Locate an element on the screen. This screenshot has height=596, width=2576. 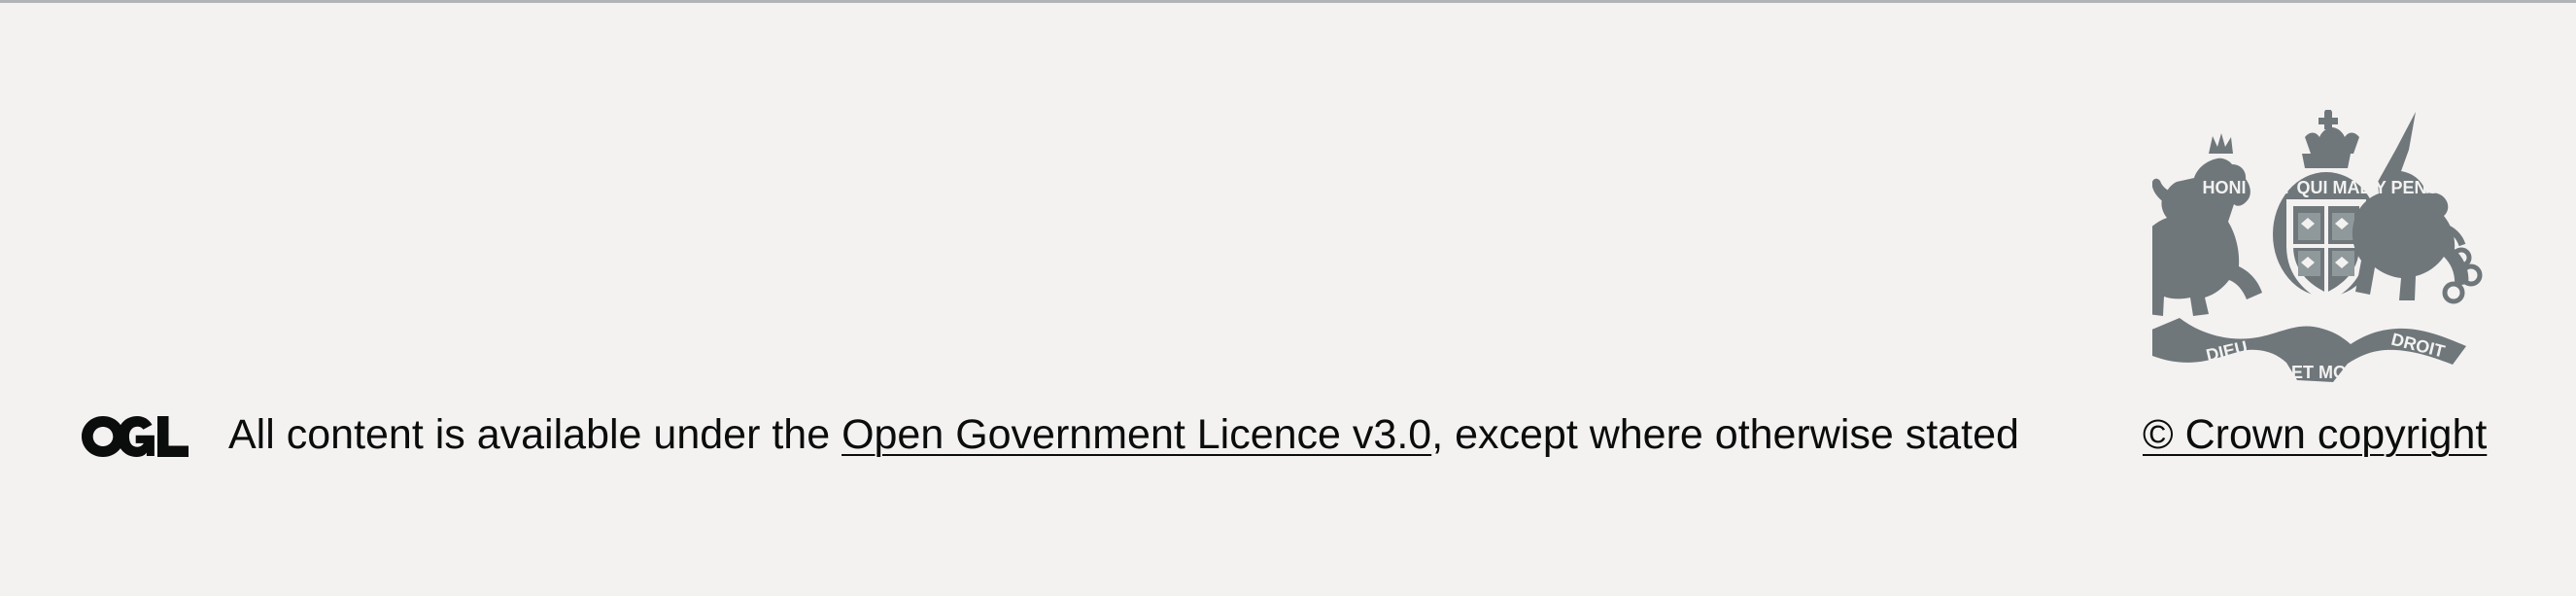
ogl-logo-icon is located at coordinates (135, 437).